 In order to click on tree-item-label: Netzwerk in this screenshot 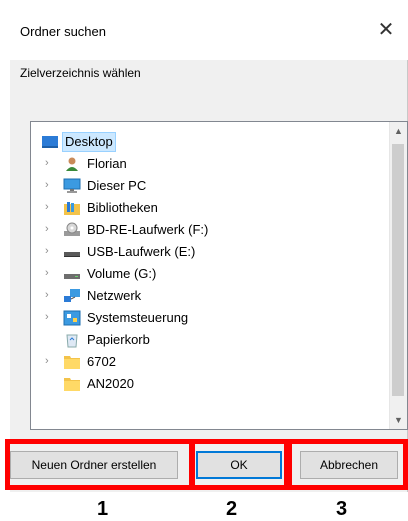, I will do `click(114, 295)`.